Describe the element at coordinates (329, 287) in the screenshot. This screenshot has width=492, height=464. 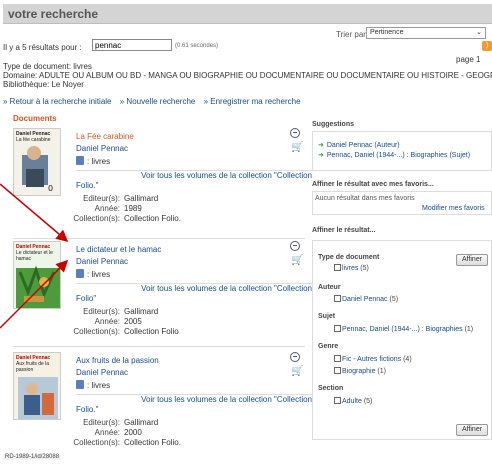
I see `facet-heading: Auteur` at that location.